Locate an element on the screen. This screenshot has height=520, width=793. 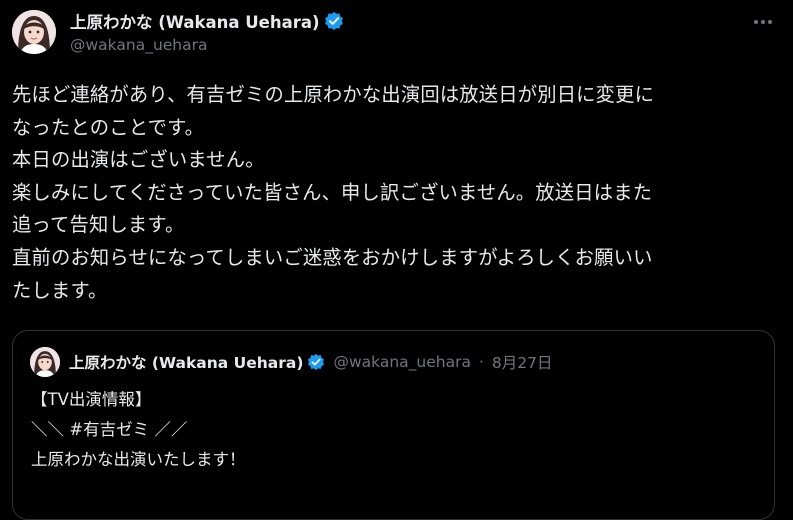
tweet-text-line: たします。 is located at coordinates (60, 290).